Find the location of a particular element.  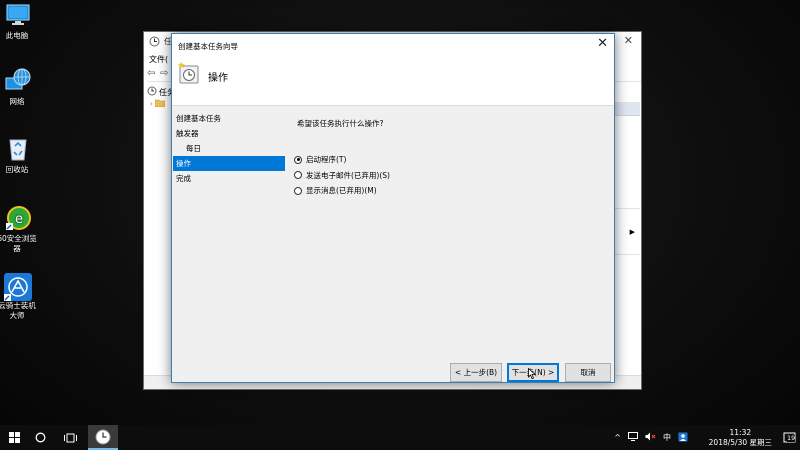

wizard-step-daily: 每日 is located at coordinates (229, 148).